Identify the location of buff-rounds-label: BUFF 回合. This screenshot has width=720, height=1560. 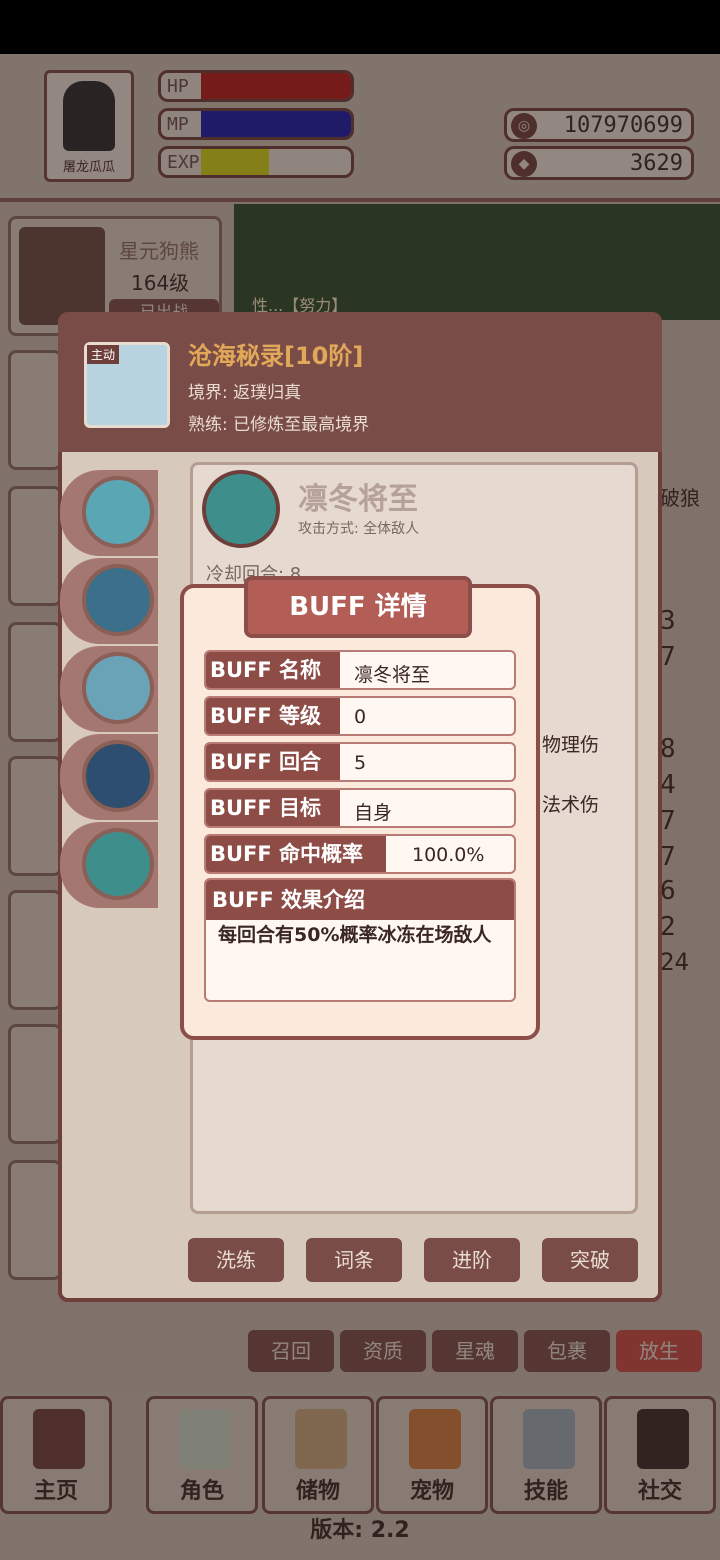
(273, 762).